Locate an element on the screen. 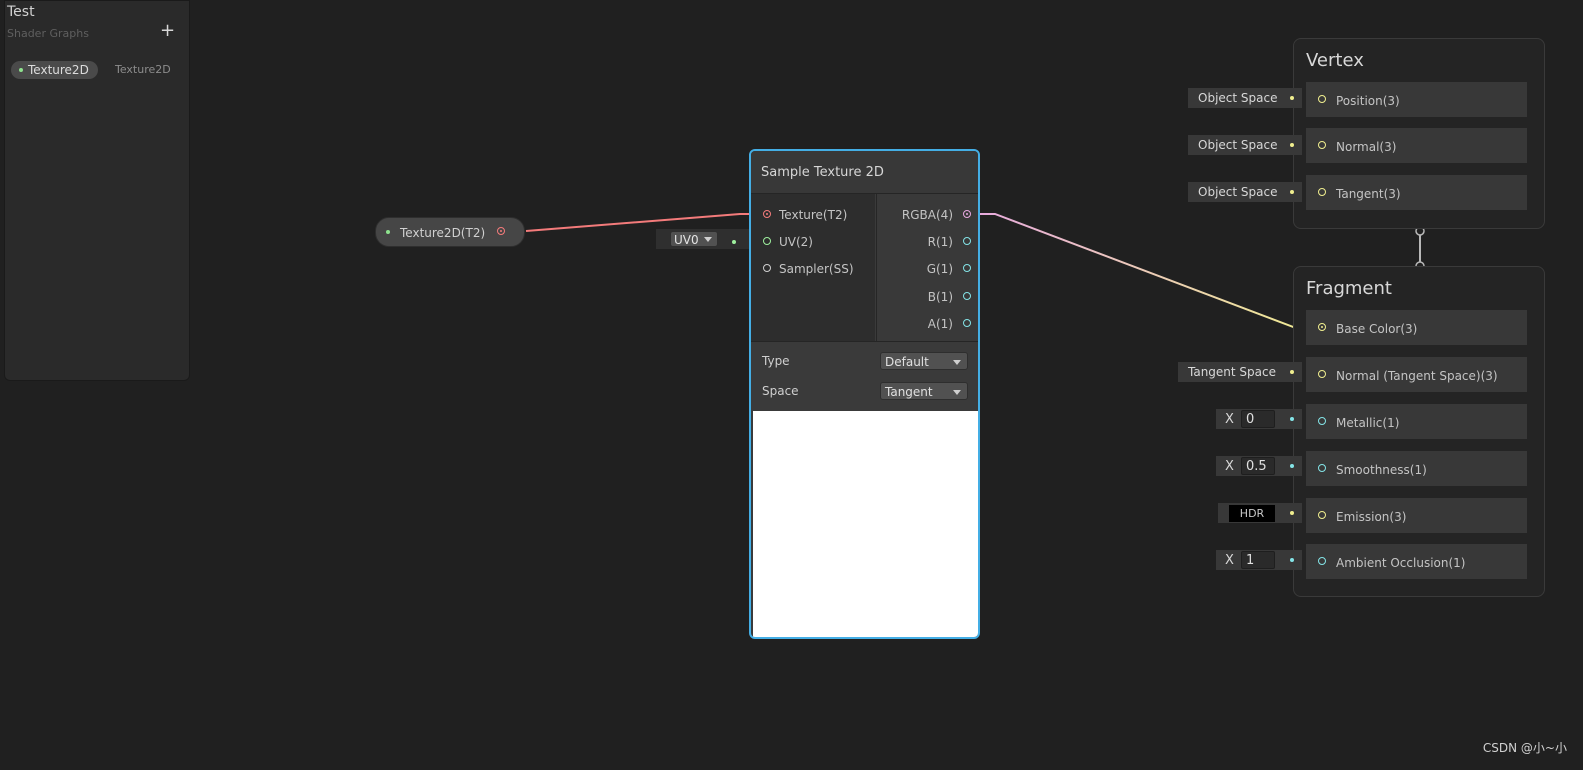 This screenshot has height=770, width=1583. property-dot-icon is located at coordinates (21, 70).